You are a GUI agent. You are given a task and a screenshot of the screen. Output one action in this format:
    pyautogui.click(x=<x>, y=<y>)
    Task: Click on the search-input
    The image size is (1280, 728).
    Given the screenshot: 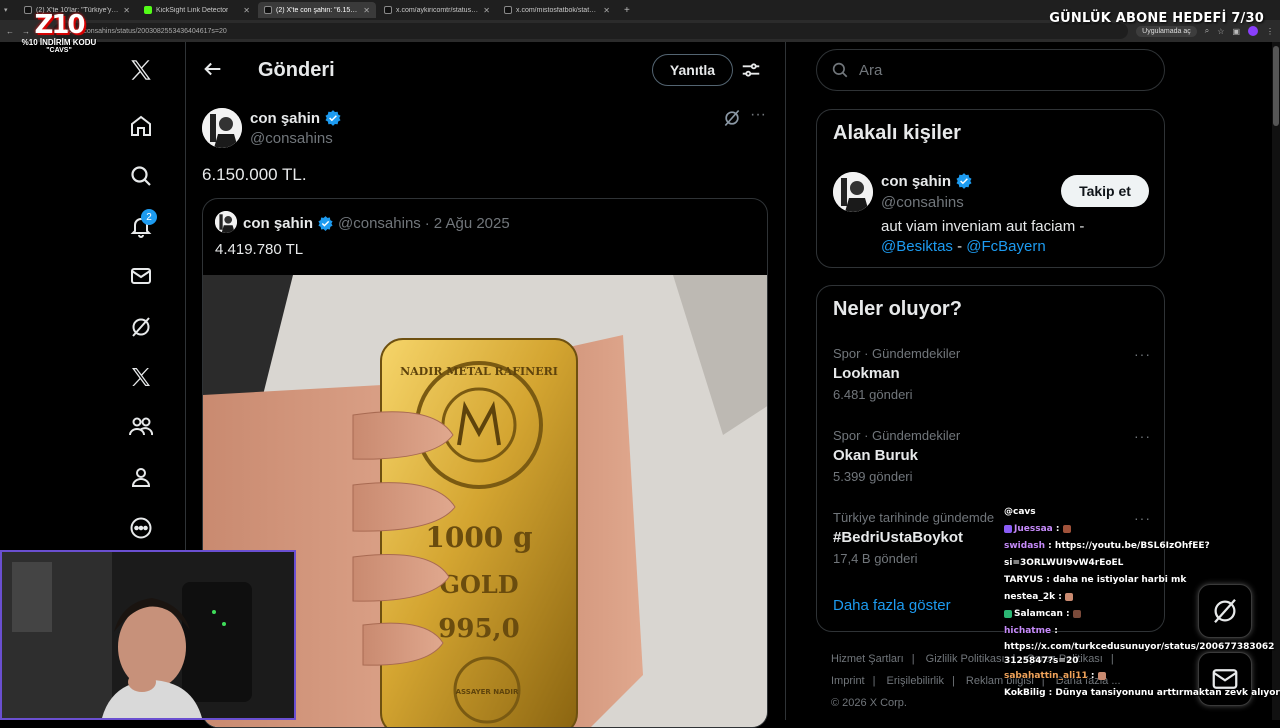 What is the action you would take?
    pyautogui.click(x=999, y=70)
    